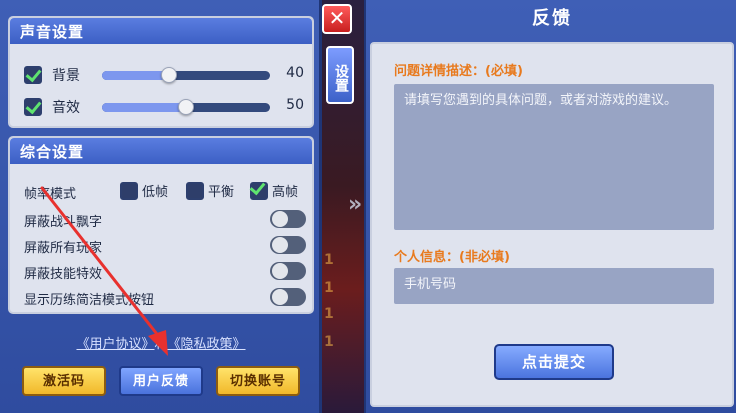 The width and height of the screenshot is (736, 413). What do you see at coordinates (288, 245) in the screenshot?
I see `hide-players-toggle` at bounding box center [288, 245].